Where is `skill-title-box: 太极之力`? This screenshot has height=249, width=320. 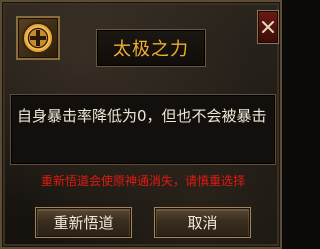 skill-title-box: 太极之力 is located at coordinates (151, 48).